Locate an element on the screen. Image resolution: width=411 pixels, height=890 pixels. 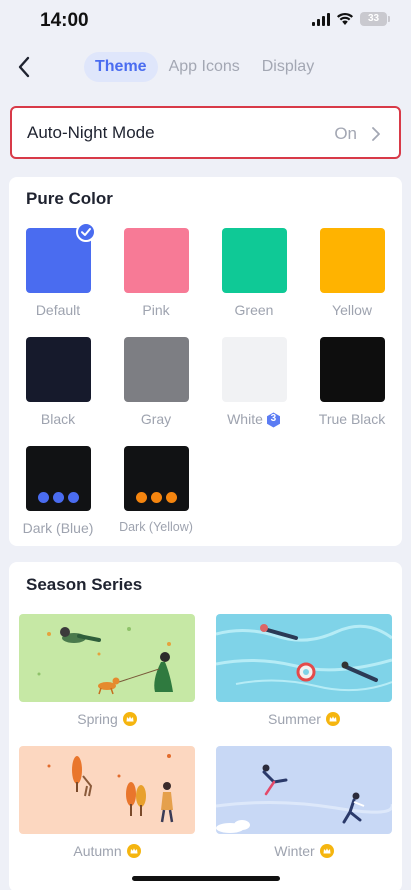
home-indicator is located at coordinates (206, 878).